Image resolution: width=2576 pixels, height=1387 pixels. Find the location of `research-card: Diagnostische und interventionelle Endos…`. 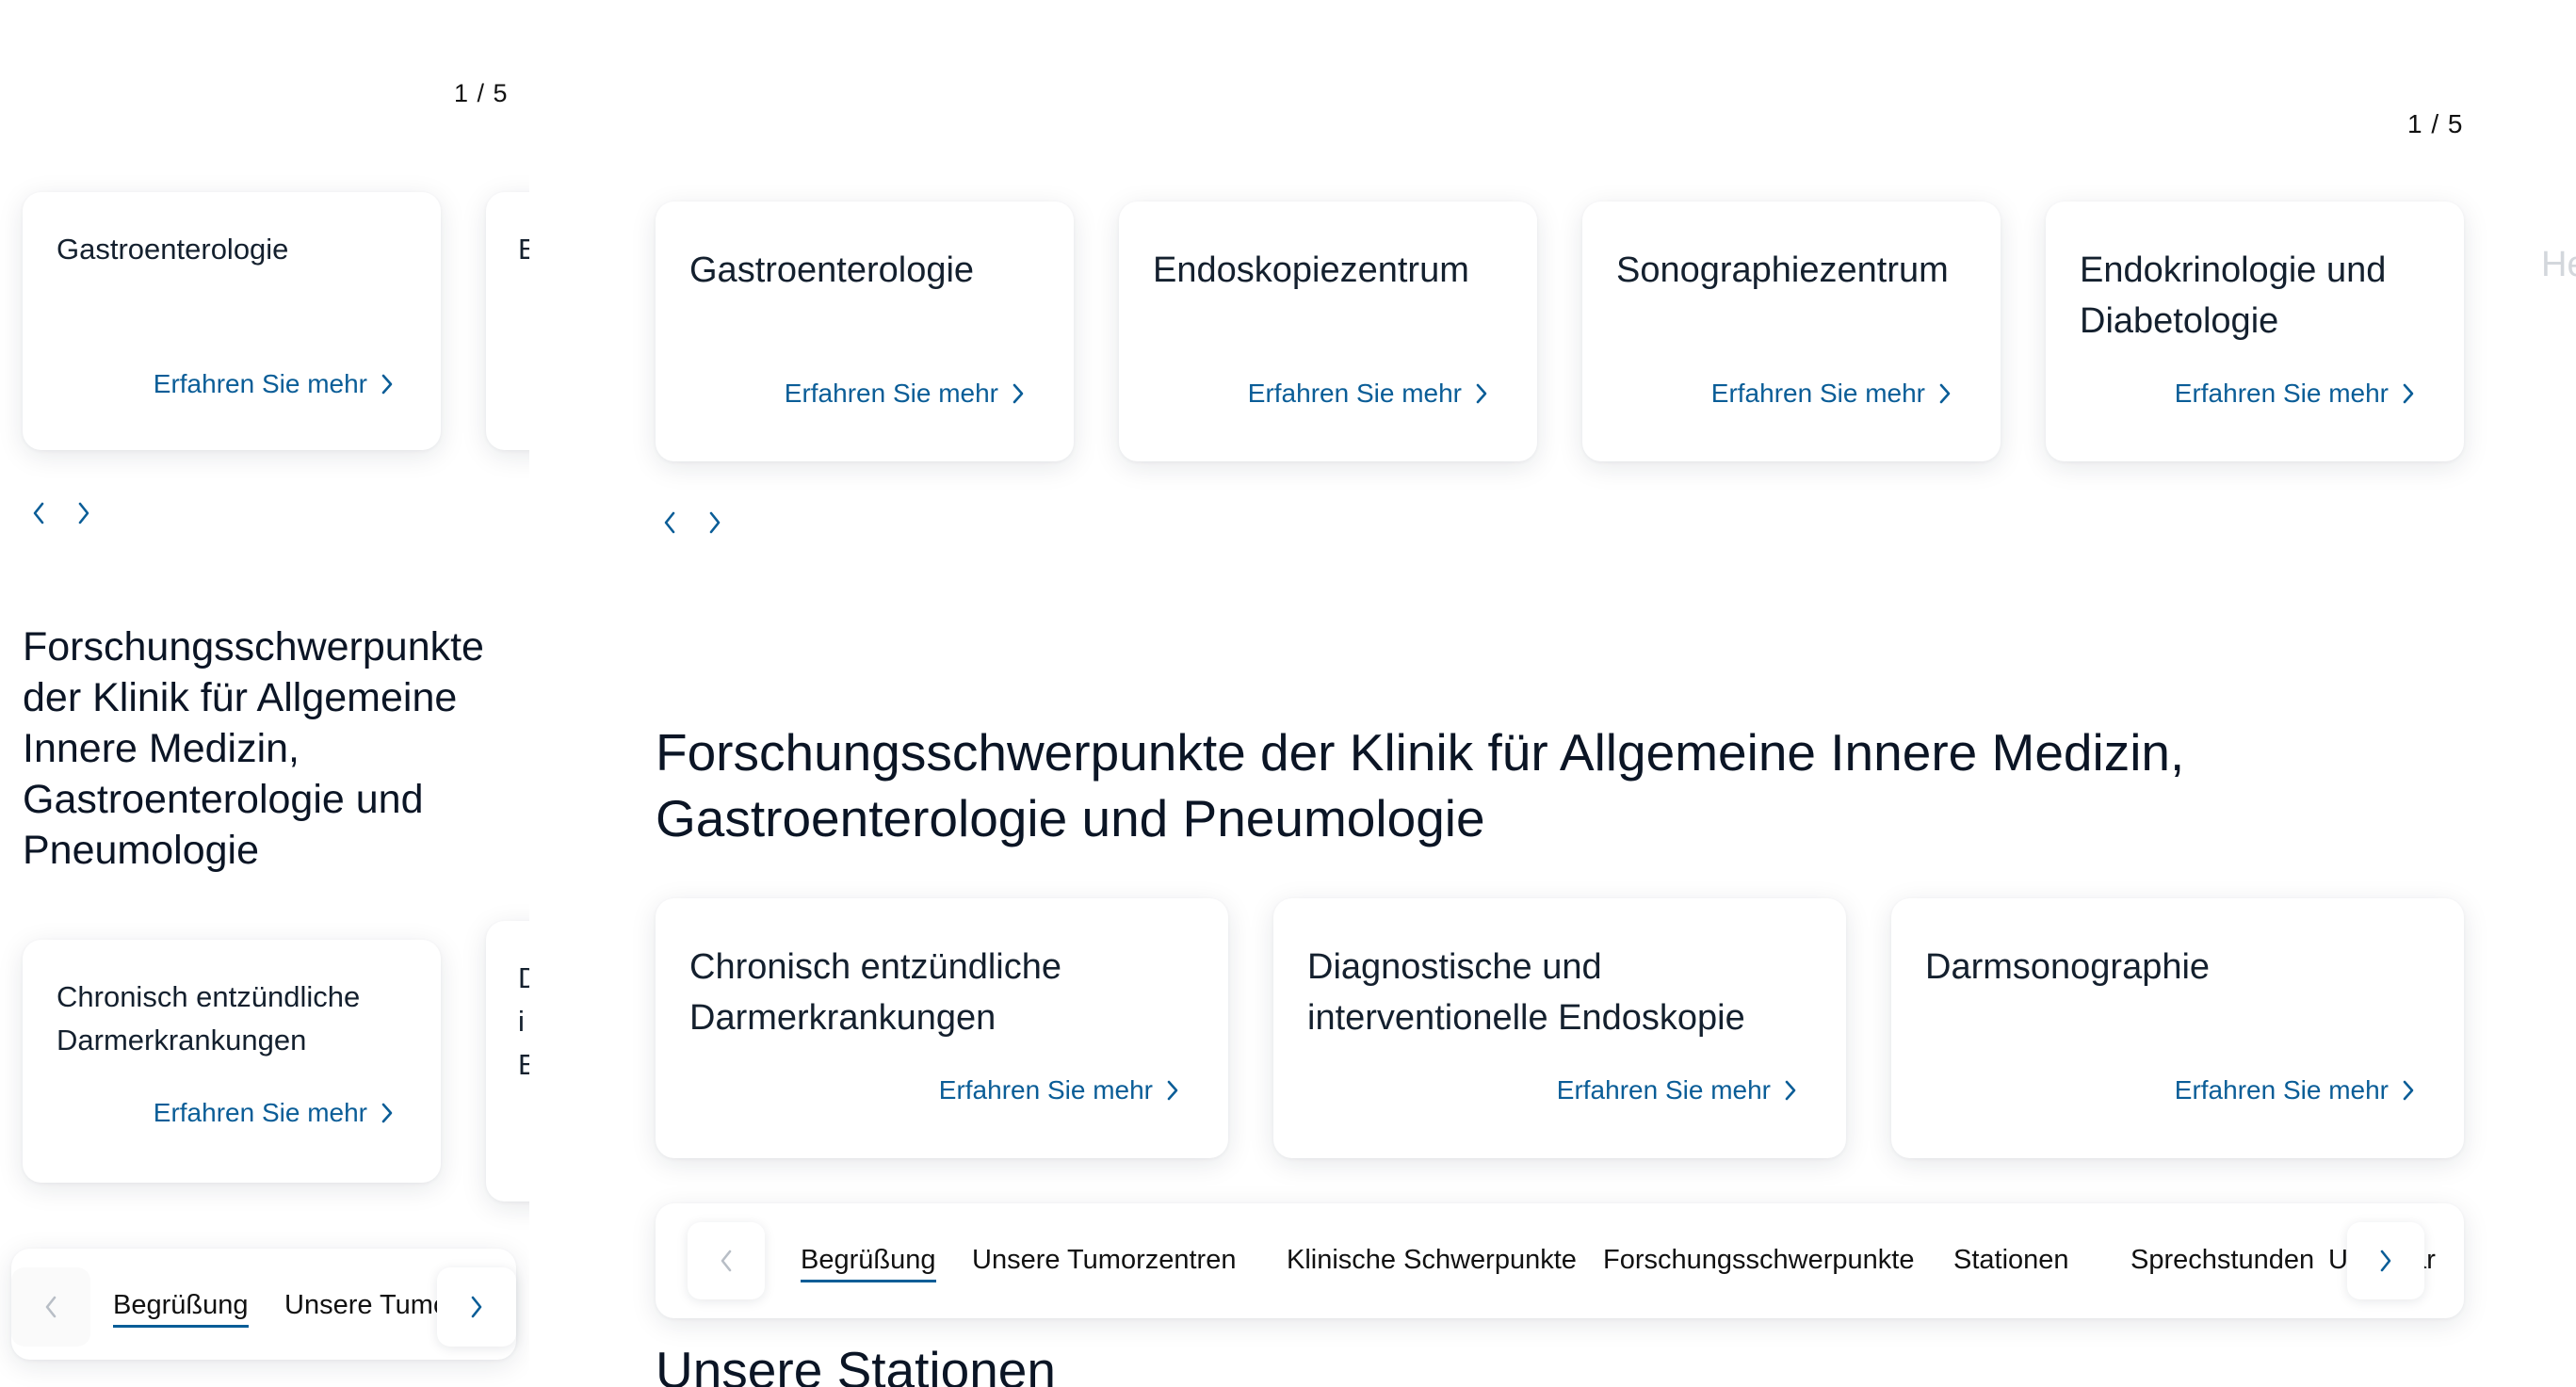

research-card: Diagnostische und interventionelle Endos… is located at coordinates (1559, 1028).